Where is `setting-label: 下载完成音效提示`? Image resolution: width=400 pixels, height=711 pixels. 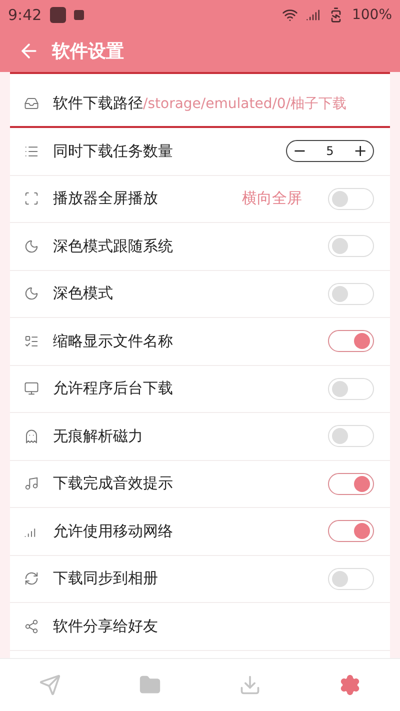
setting-label: 下载完成音效提示 is located at coordinates (113, 484).